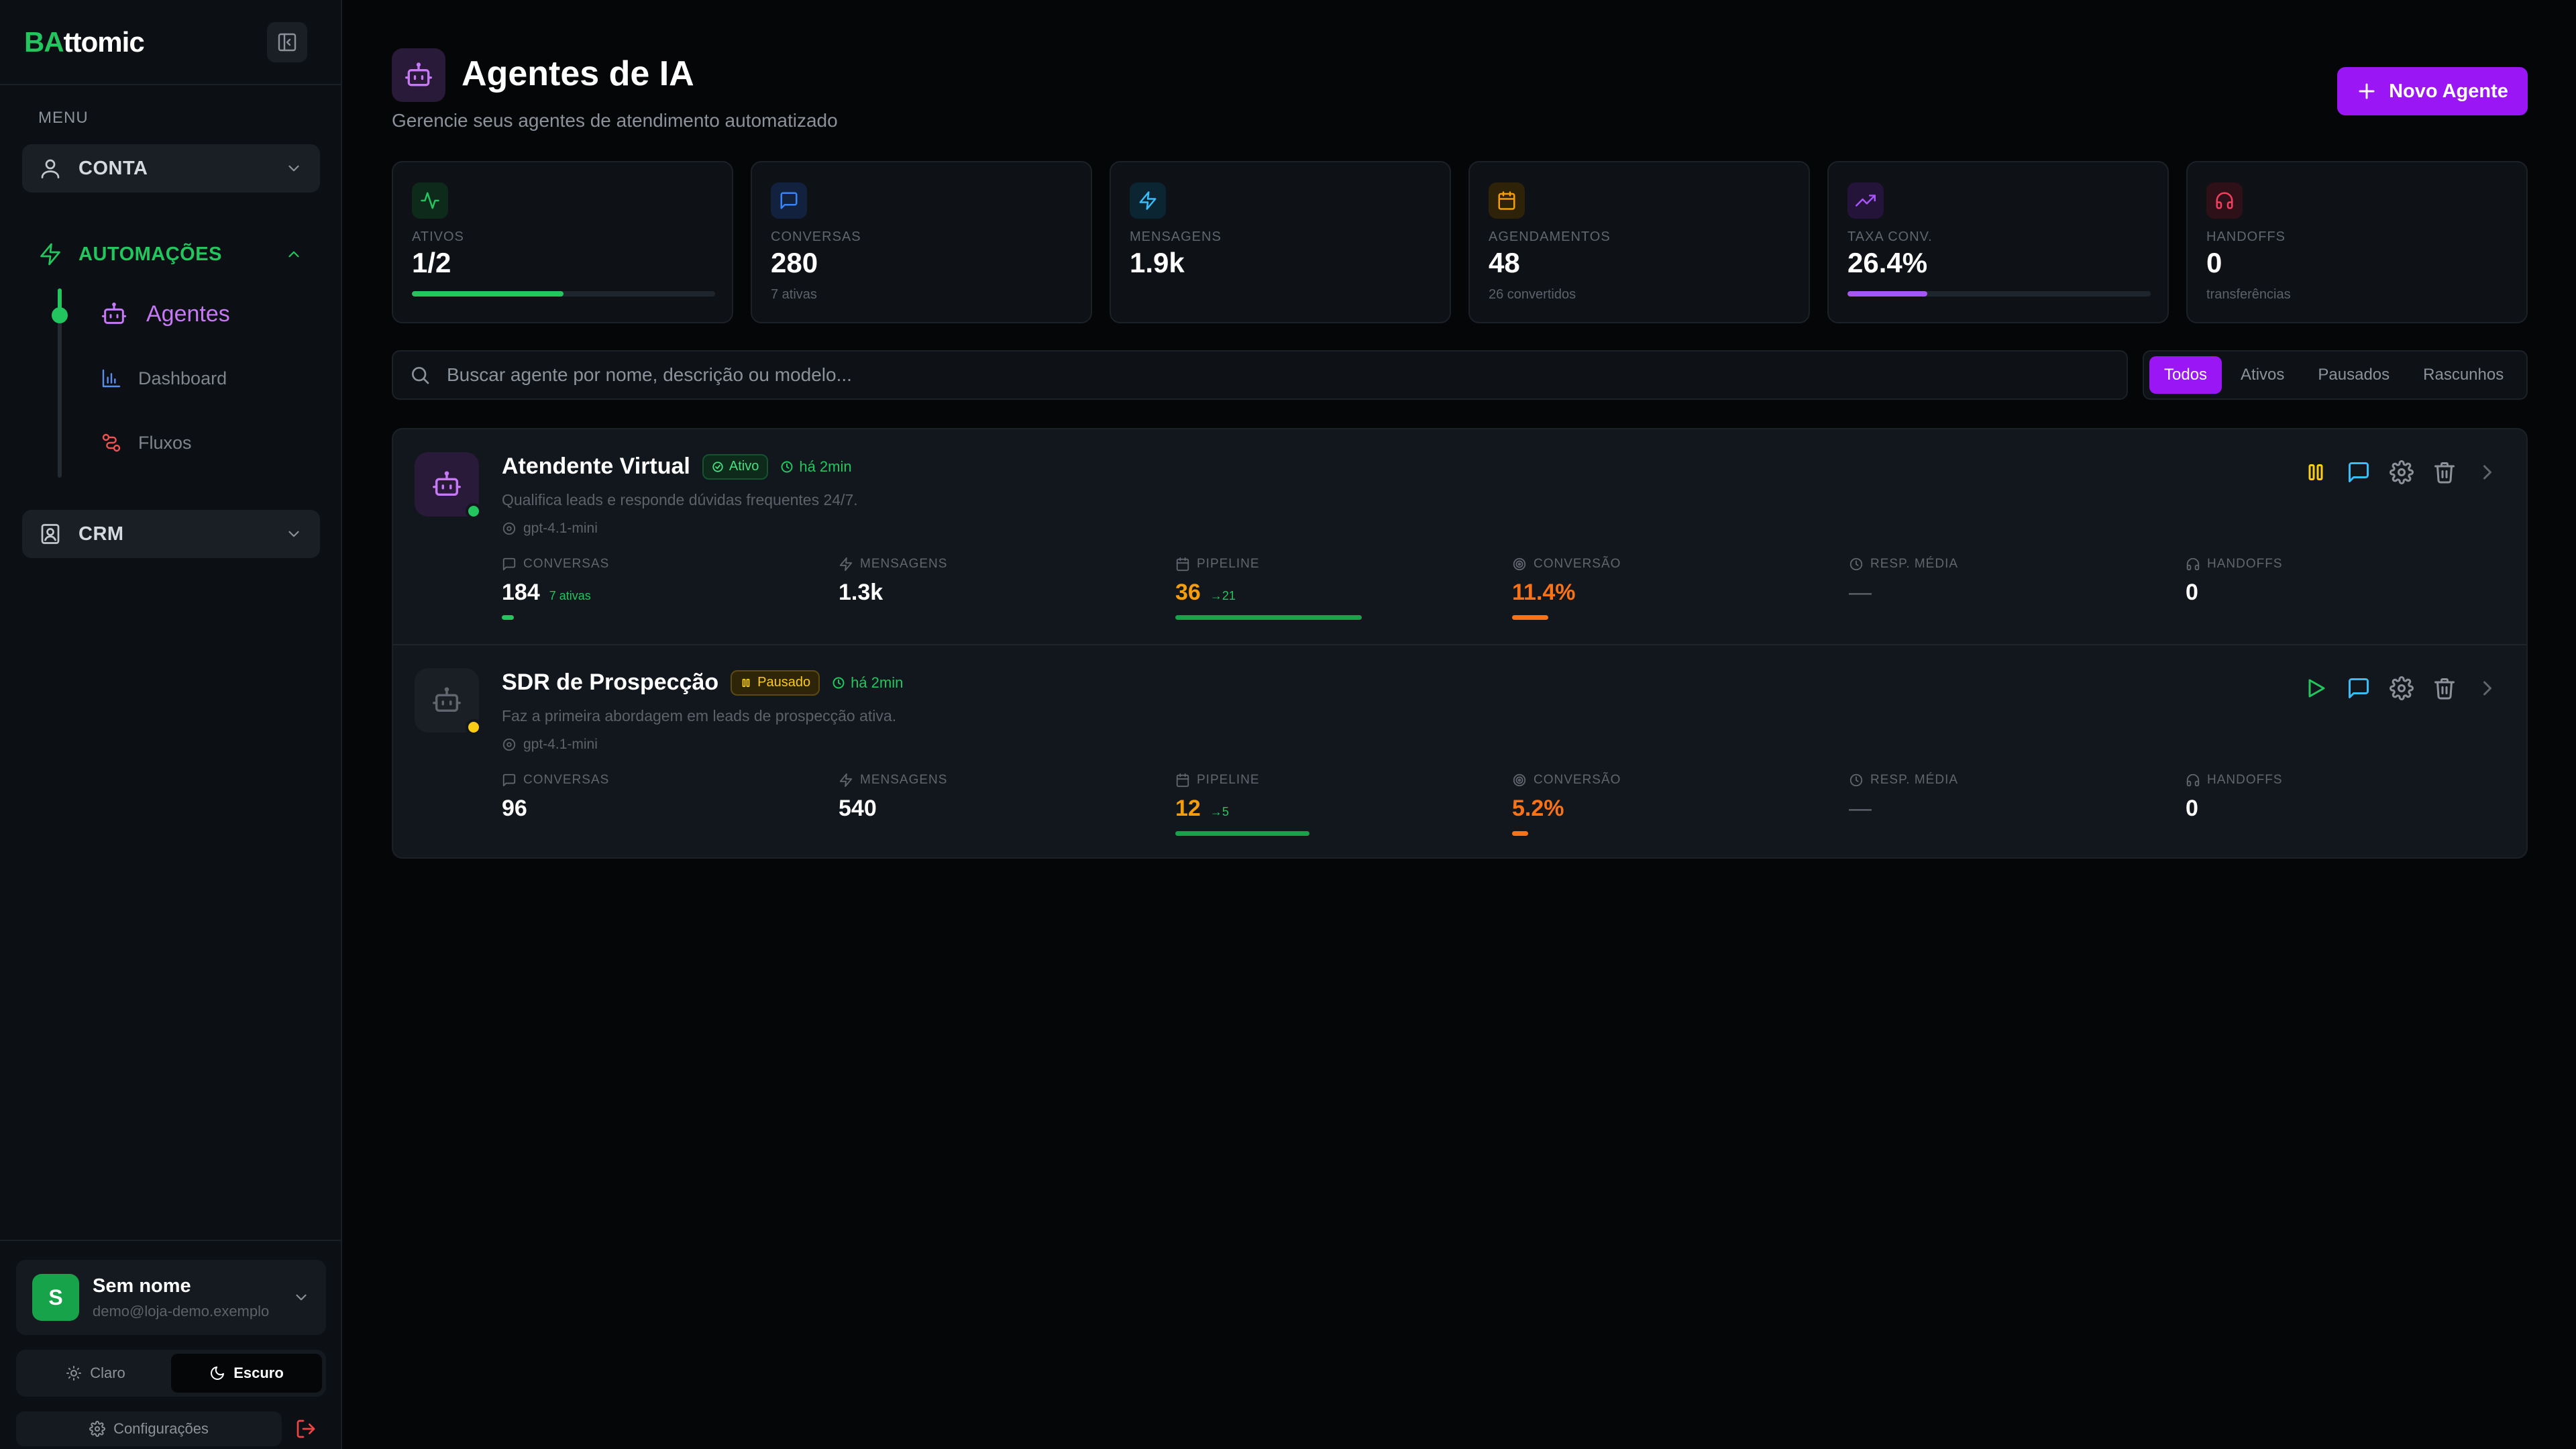 This screenshot has width=2576, height=1449. I want to click on metric-resp-media: RESP. MÉDIA —, so click(2010, 797).